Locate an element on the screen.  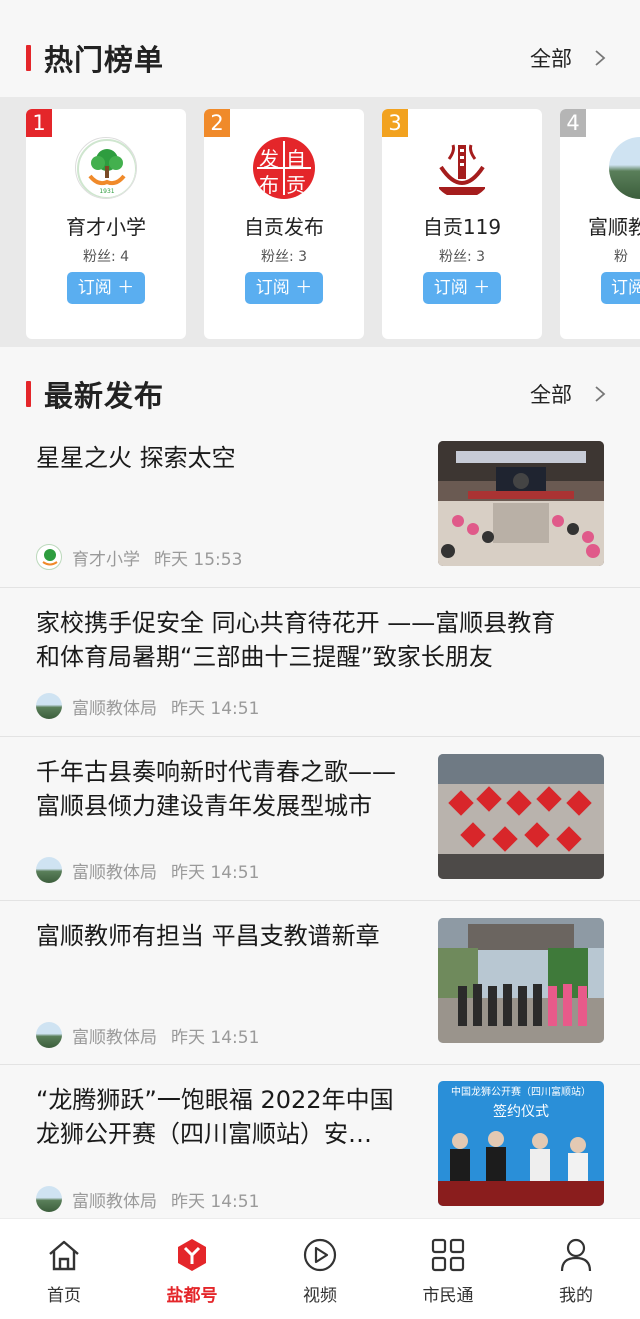
tab-label: 视频 is located at coordinates (320, 1296).